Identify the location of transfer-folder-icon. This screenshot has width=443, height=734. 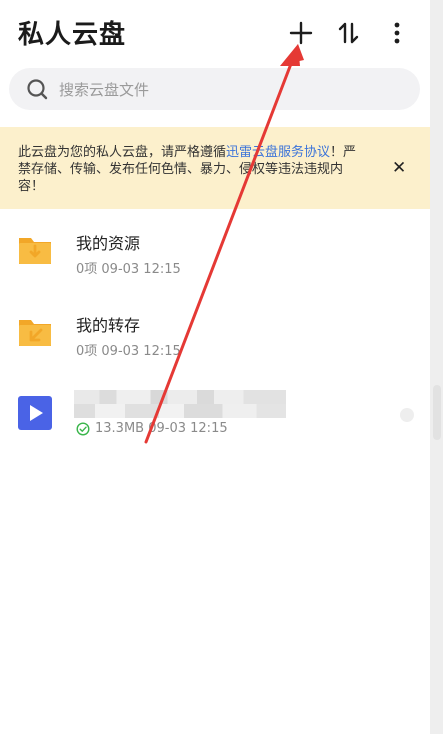
(35, 333).